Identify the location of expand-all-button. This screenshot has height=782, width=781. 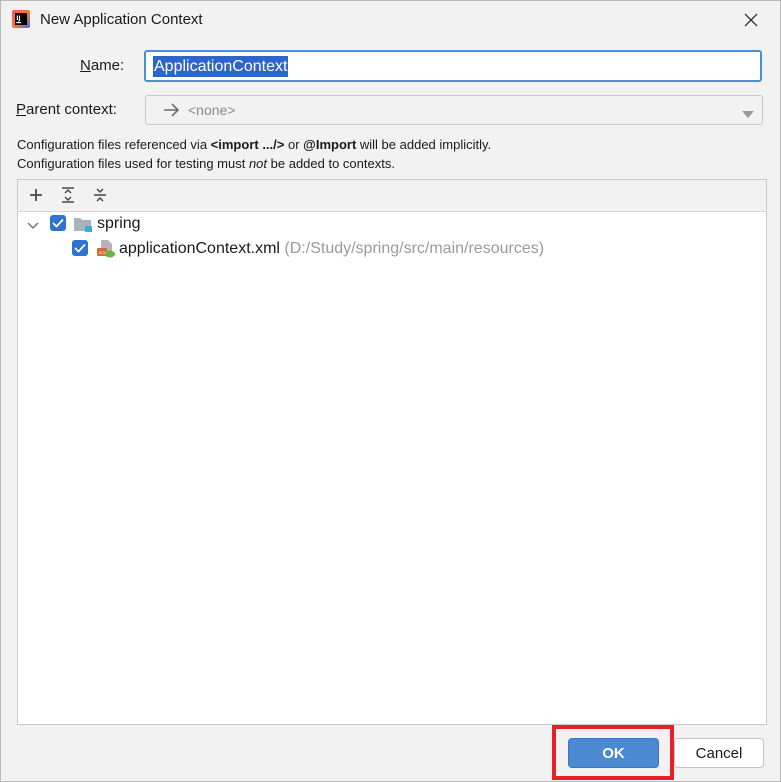
(68, 195).